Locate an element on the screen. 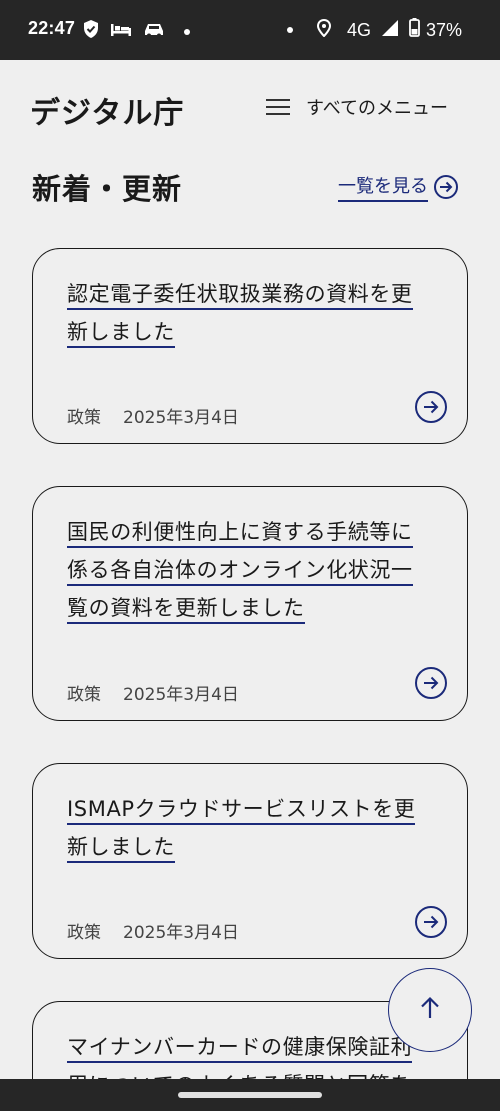 Image resolution: width=500 pixels, height=1111 pixels. battery-percent: 37% is located at coordinates (443, 29).